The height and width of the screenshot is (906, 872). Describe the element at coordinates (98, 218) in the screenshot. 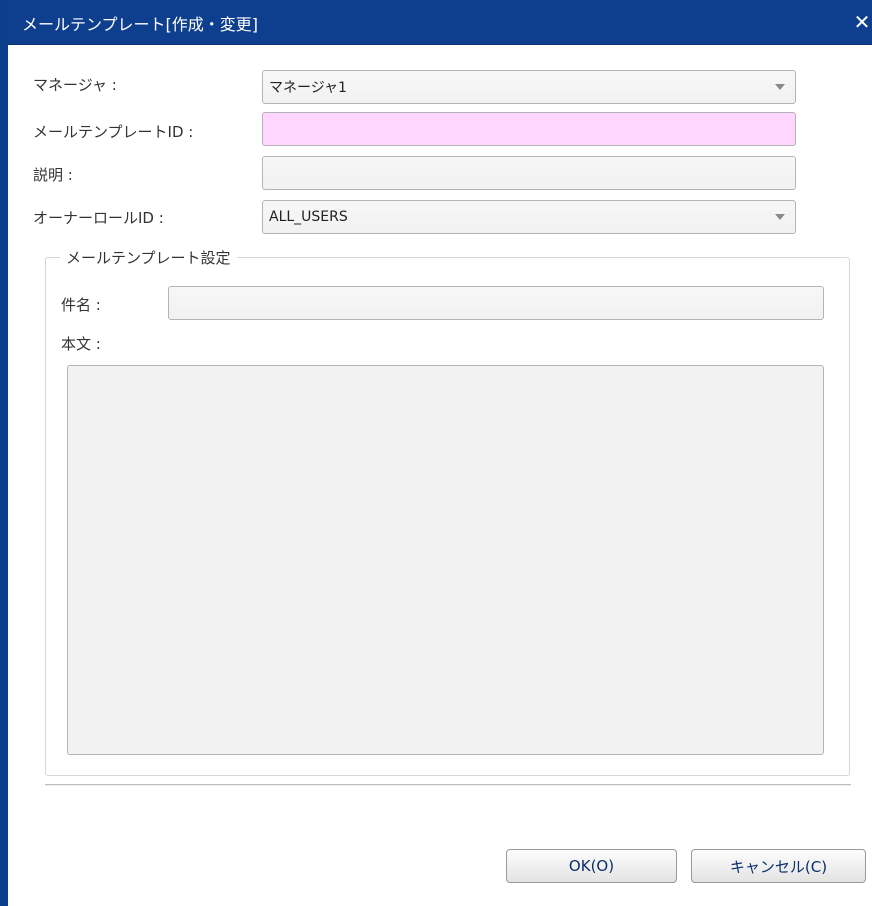

I see `owner-role-label: オーナーロールID :` at that location.